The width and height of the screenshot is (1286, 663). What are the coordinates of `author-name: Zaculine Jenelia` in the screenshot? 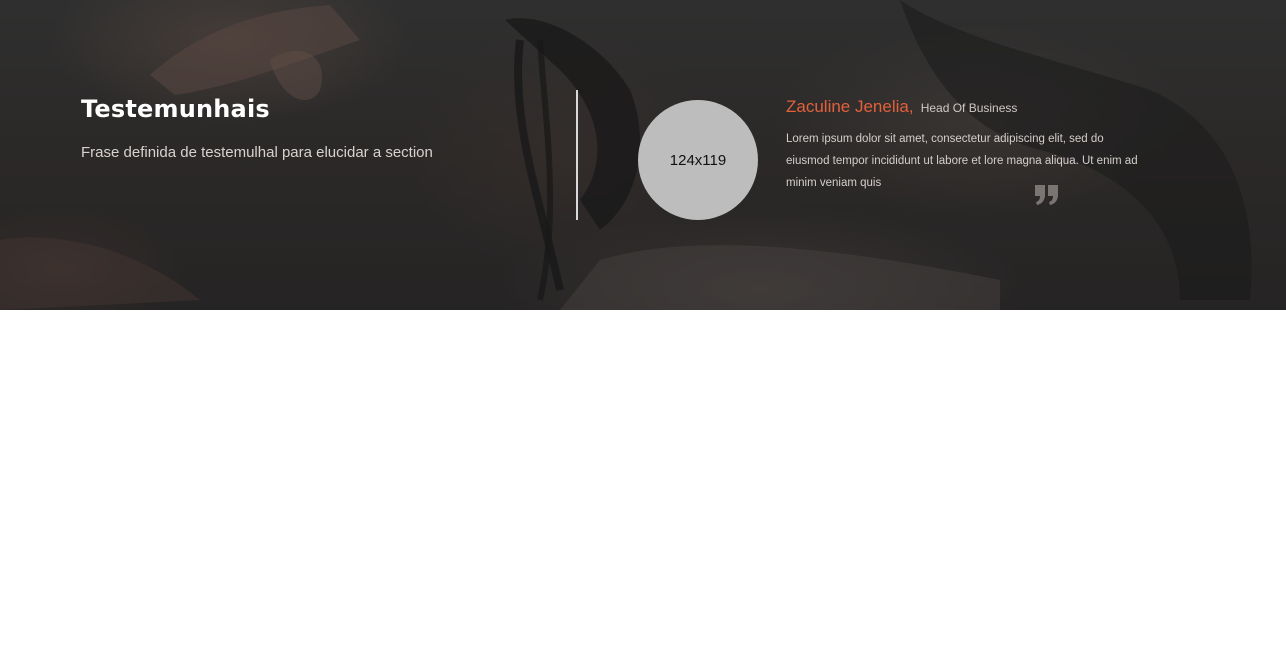 It's located at (847, 106).